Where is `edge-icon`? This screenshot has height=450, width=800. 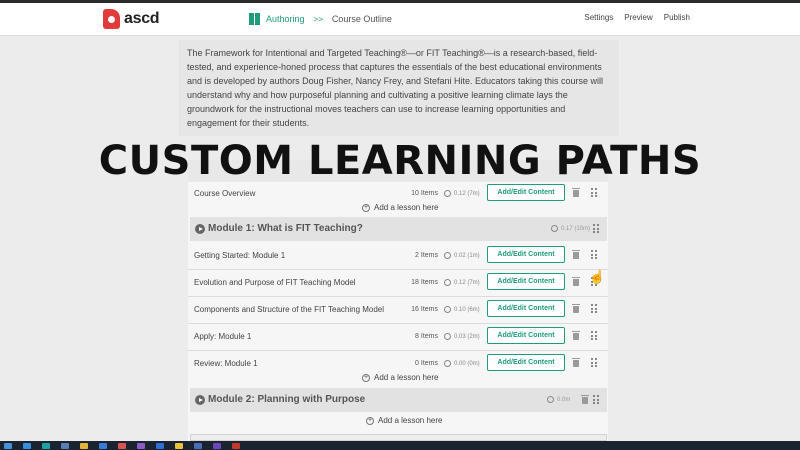 edge-icon is located at coordinates (46, 445).